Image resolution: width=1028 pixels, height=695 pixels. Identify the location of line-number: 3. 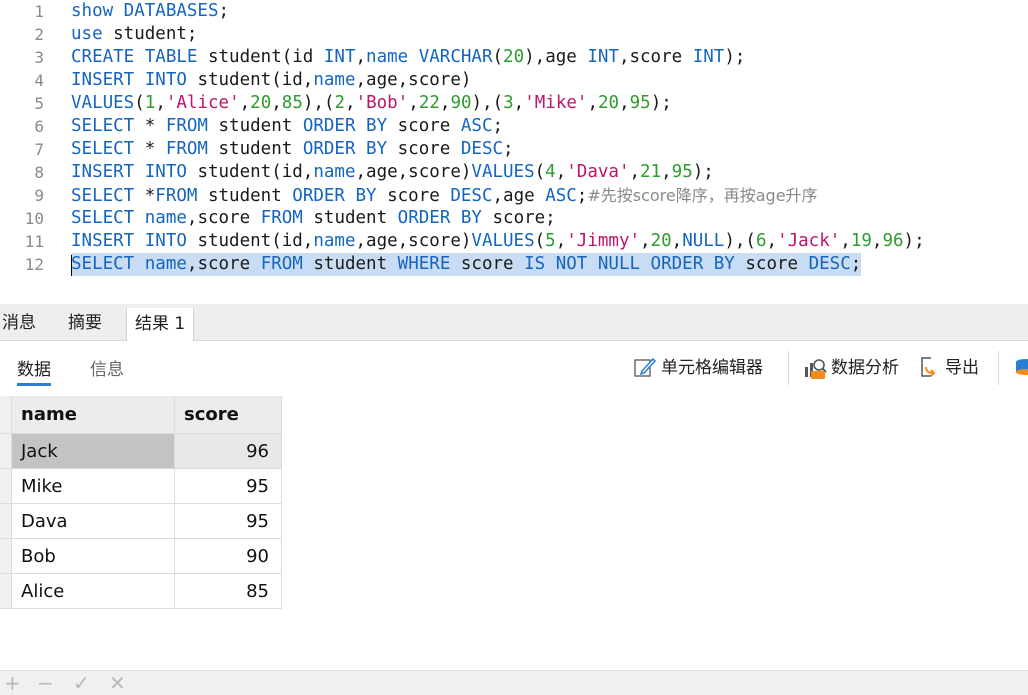
(39, 57).